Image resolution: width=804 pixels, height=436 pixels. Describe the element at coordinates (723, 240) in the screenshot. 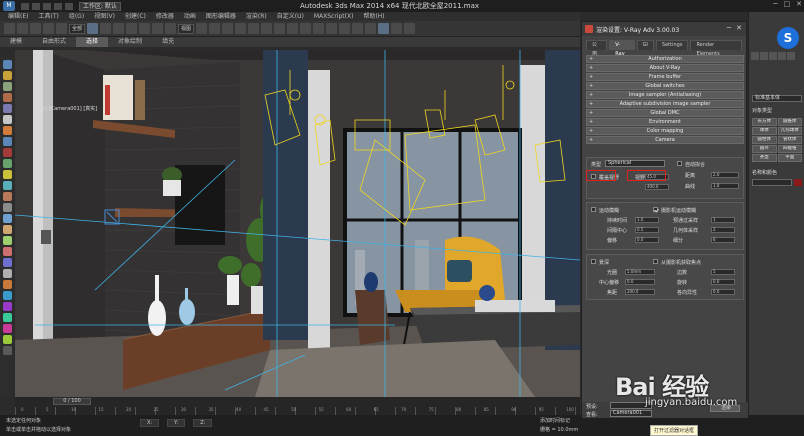

I see `subdivs-spinner: 6` at that location.